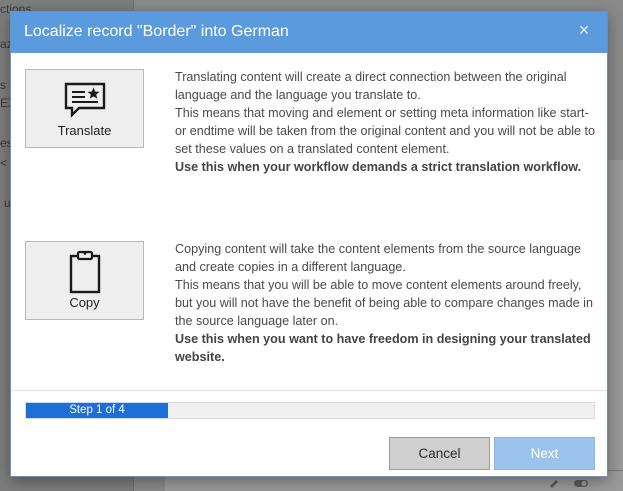 Image resolution: width=623 pixels, height=491 pixels. I want to click on copy-button: Copy, so click(84, 280).